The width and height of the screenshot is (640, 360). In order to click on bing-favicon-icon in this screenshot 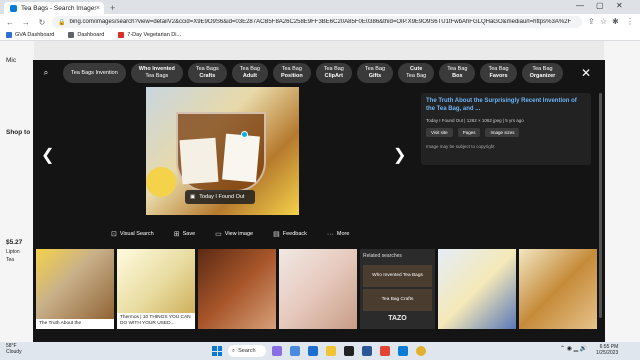, I will do `click(13, 8)`.